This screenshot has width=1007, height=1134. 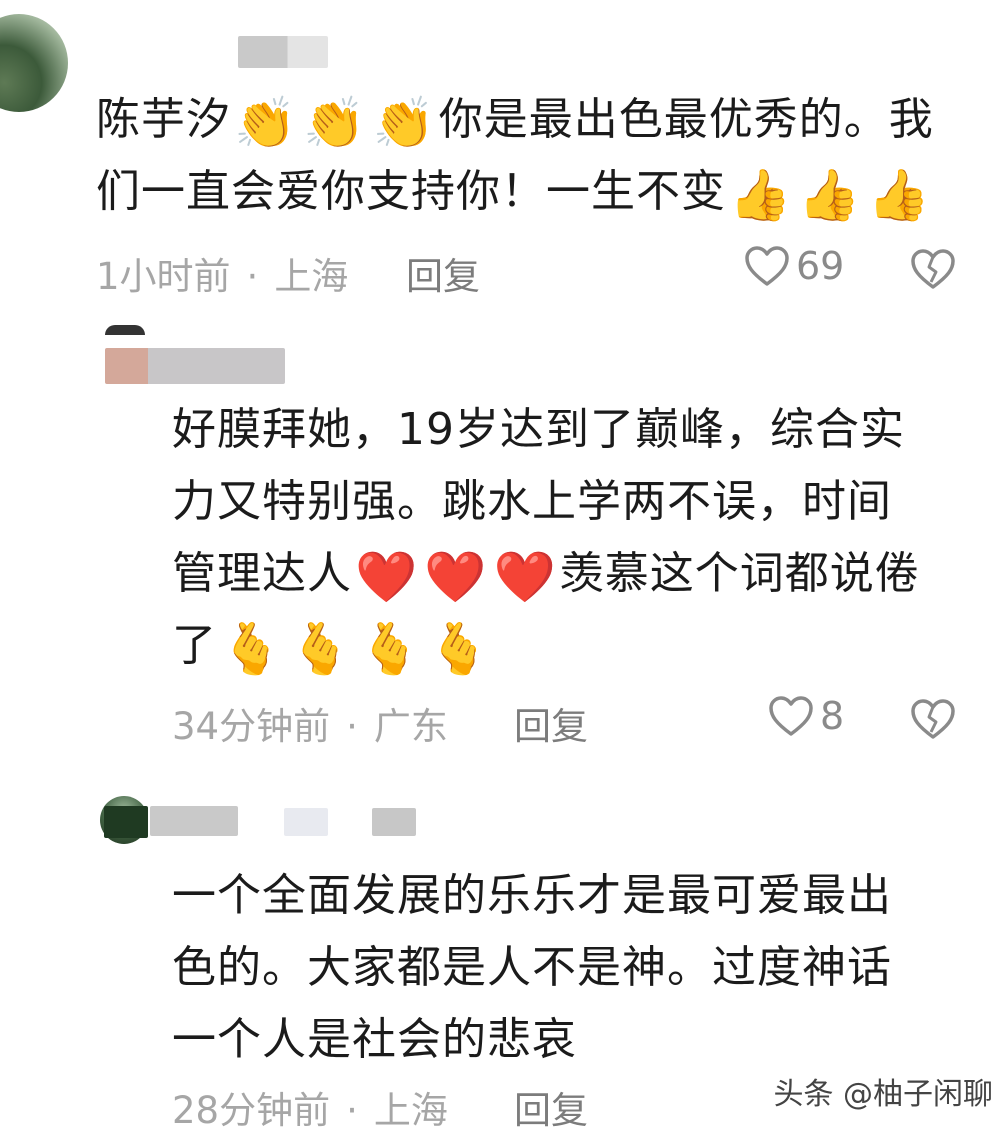 I want to click on comment-meta: 1小时前 · 上海, so click(x=222, y=273).